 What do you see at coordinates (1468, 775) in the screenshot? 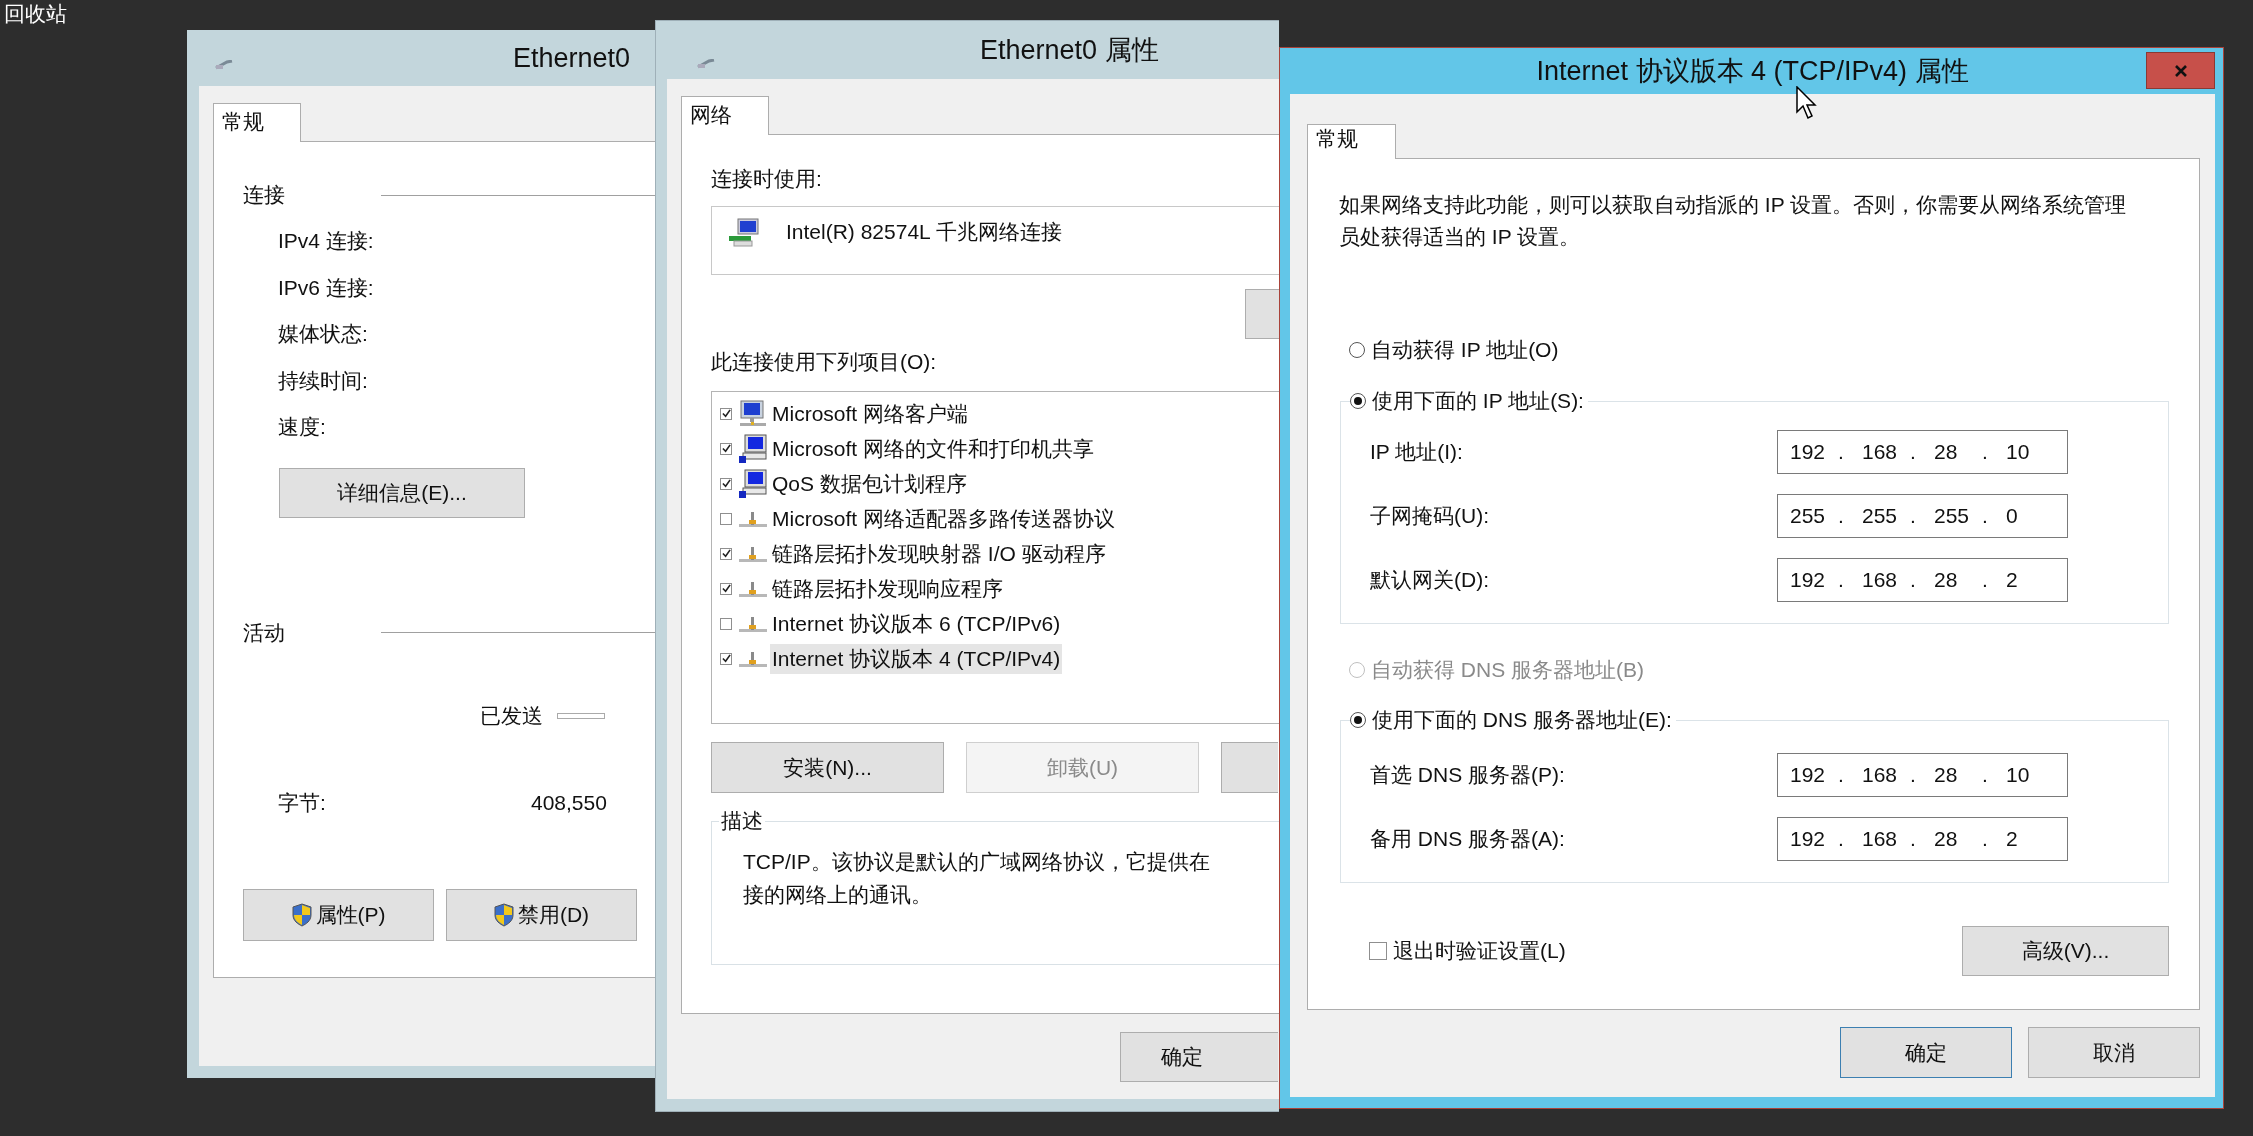
I see `field-label: 首选 DNS 服务器(P):` at bounding box center [1468, 775].